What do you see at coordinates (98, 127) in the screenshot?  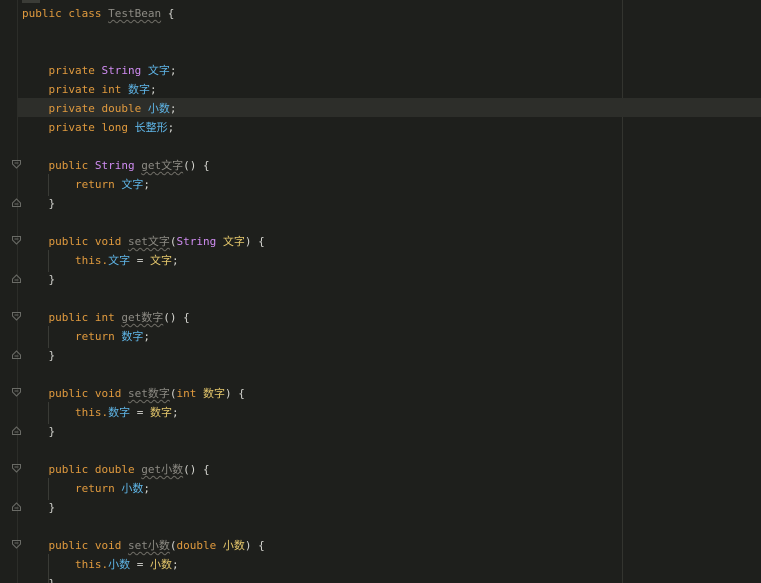 I see `code-line-field: private long 长整形;` at bounding box center [98, 127].